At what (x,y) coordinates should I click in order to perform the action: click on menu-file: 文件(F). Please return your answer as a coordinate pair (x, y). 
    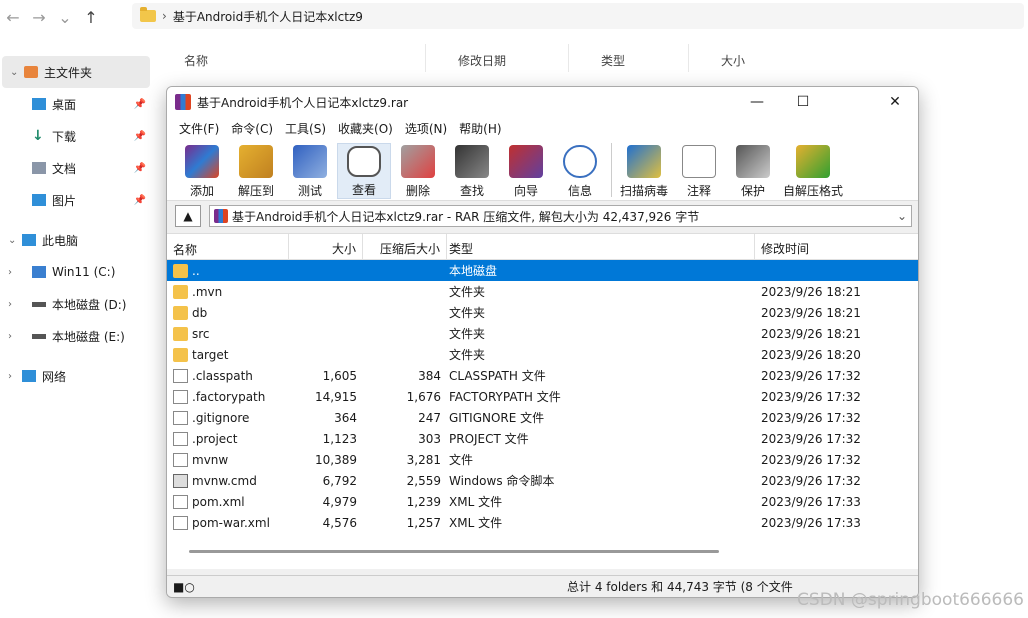
    Looking at the image, I should click on (199, 128).